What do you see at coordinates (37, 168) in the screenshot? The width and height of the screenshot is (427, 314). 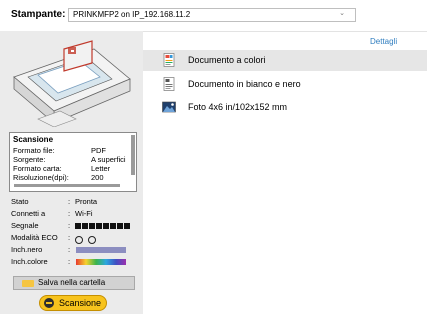 I see `paper-size-label: Formato carta:` at bounding box center [37, 168].